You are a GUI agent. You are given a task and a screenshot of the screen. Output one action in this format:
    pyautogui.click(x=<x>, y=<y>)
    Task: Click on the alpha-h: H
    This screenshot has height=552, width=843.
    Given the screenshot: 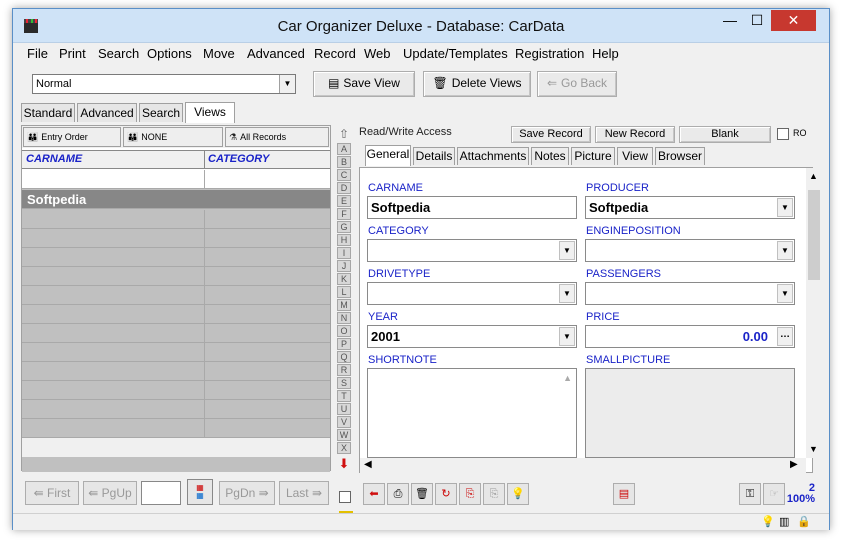 What is the action you would take?
    pyautogui.click(x=344, y=240)
    